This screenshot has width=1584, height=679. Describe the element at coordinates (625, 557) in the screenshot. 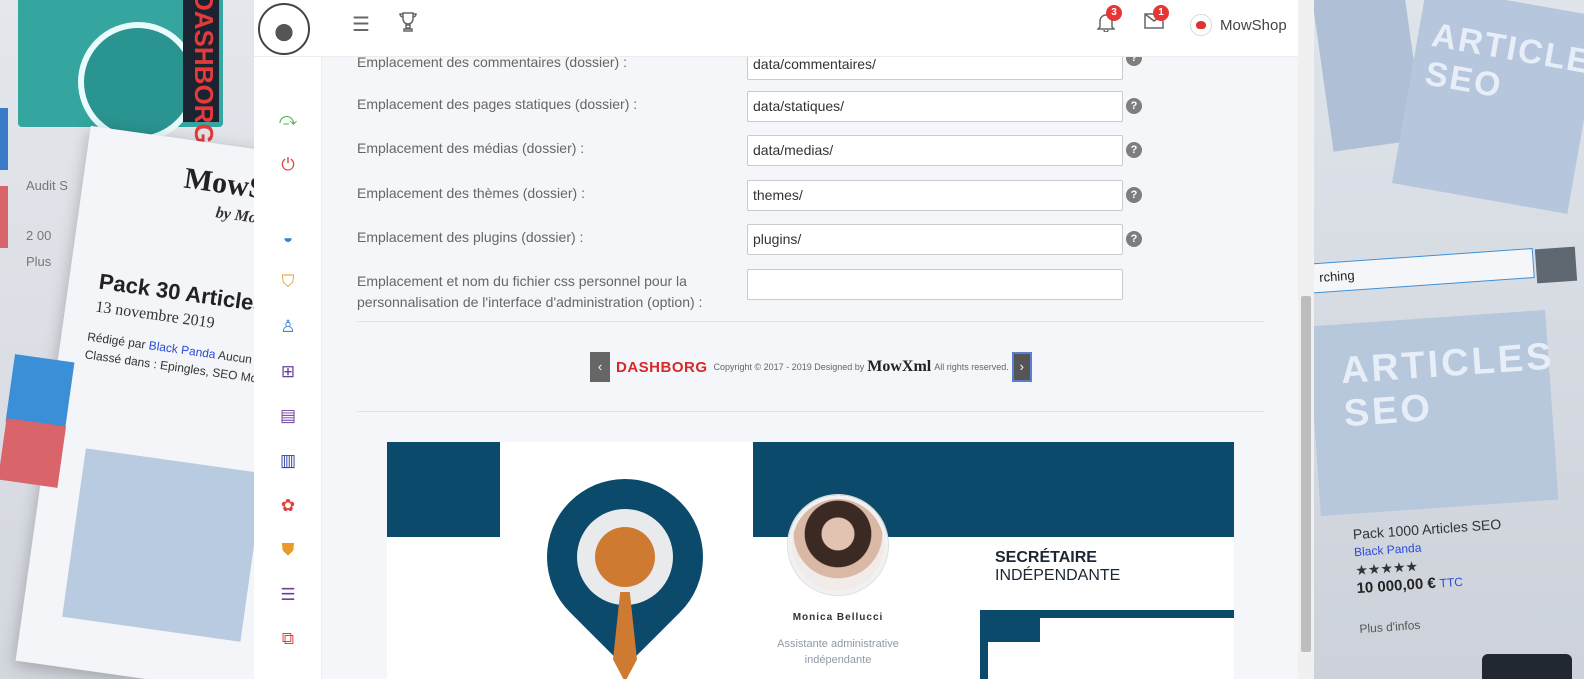

I see `person-head-graphic` at that location.